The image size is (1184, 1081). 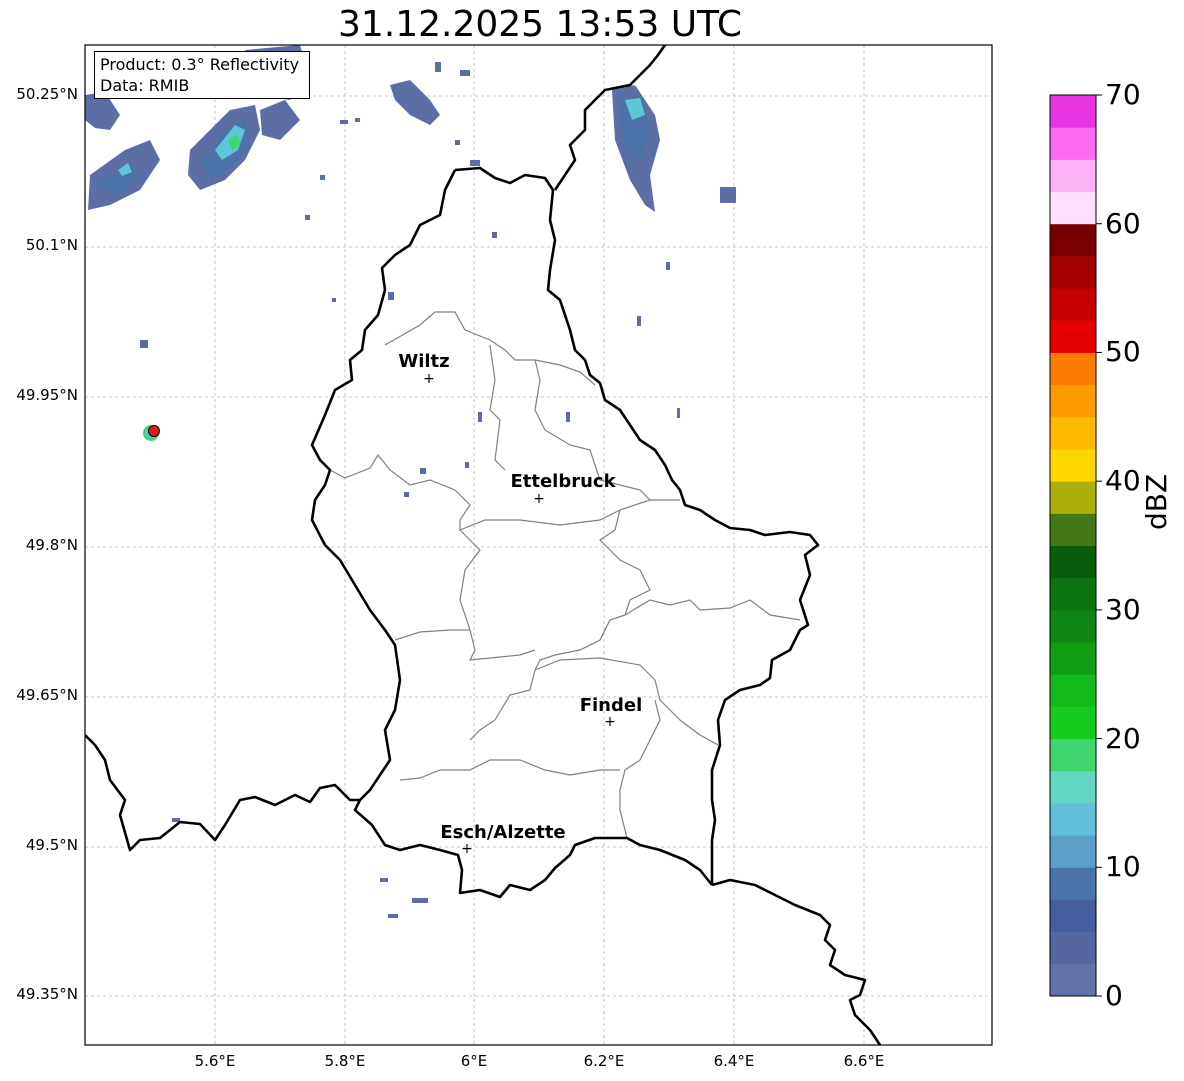 I want to click on lat-label: 50.1°N, so click(x=51, y=245).